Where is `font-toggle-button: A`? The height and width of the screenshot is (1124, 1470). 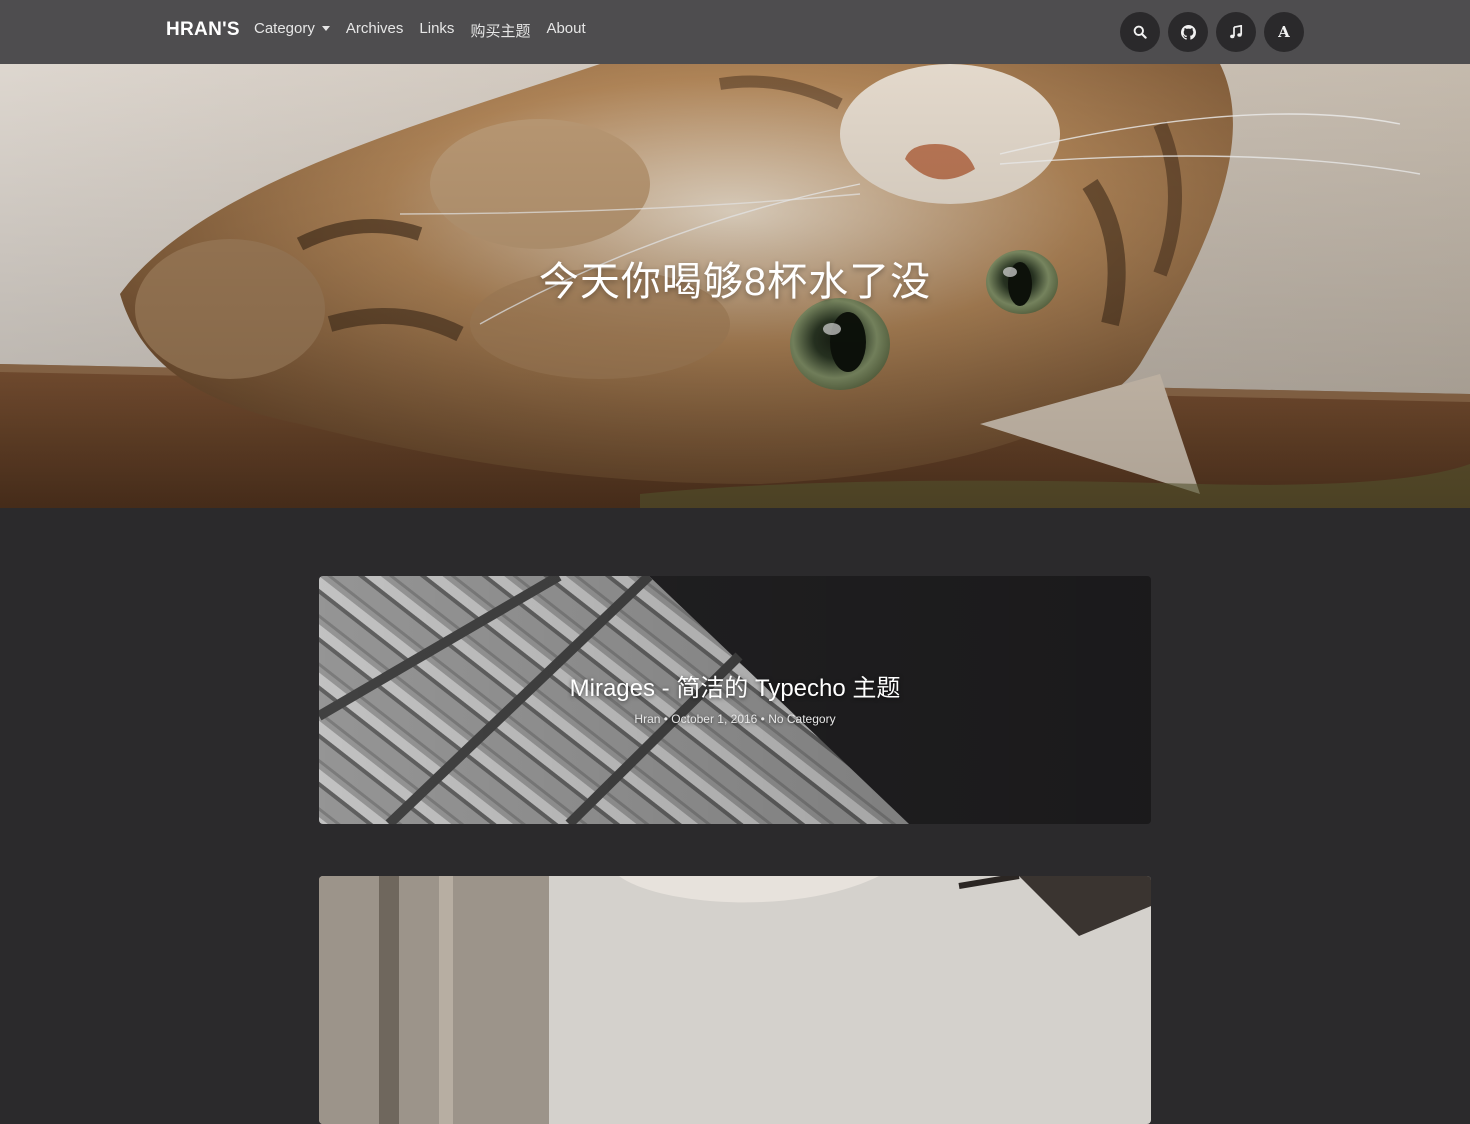 font-toggle-button: A is located at coordinates (1284, 32).